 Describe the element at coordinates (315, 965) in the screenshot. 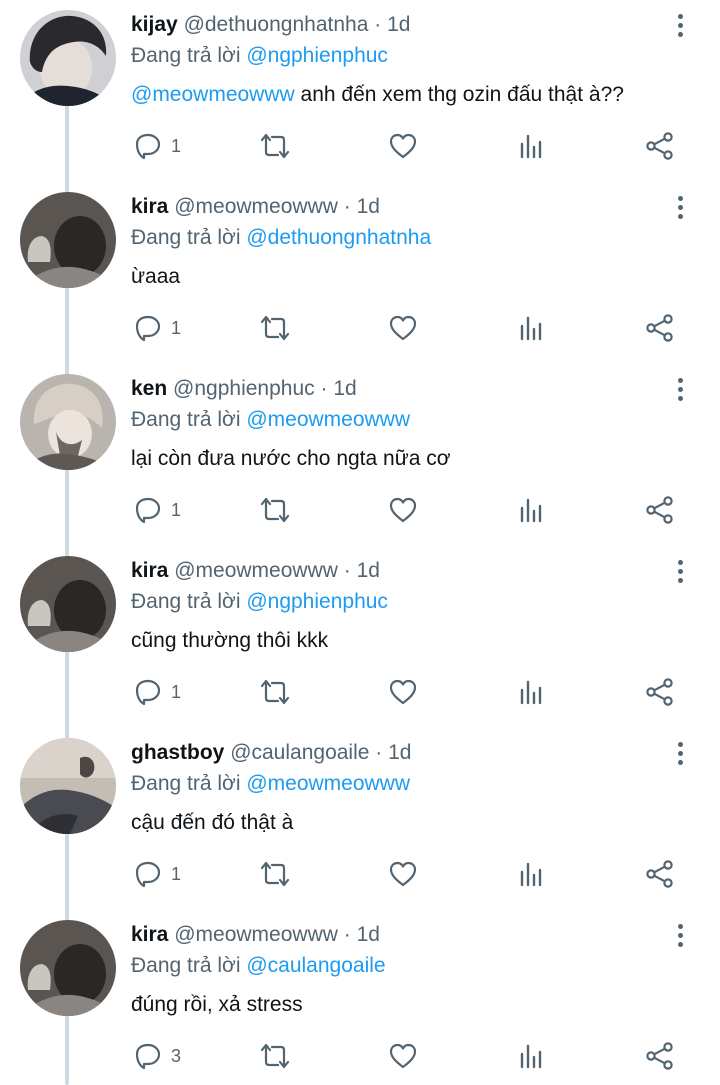

I see `replying-to-handle: @caulangoaile` at that location.